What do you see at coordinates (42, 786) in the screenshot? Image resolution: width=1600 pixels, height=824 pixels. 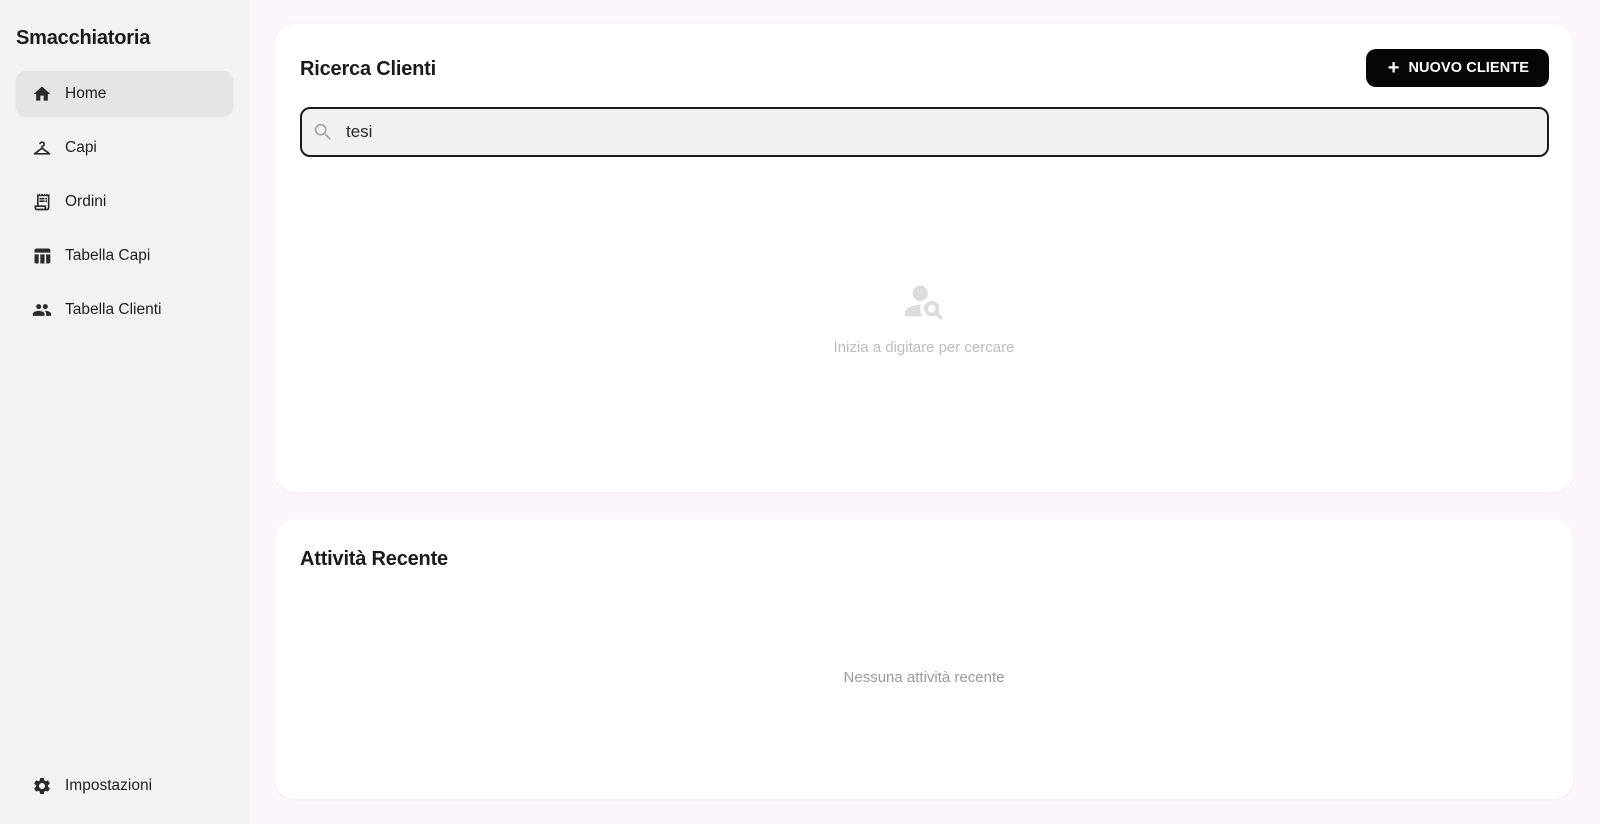 I see `gear-icon` at bounding box center [42, 786].